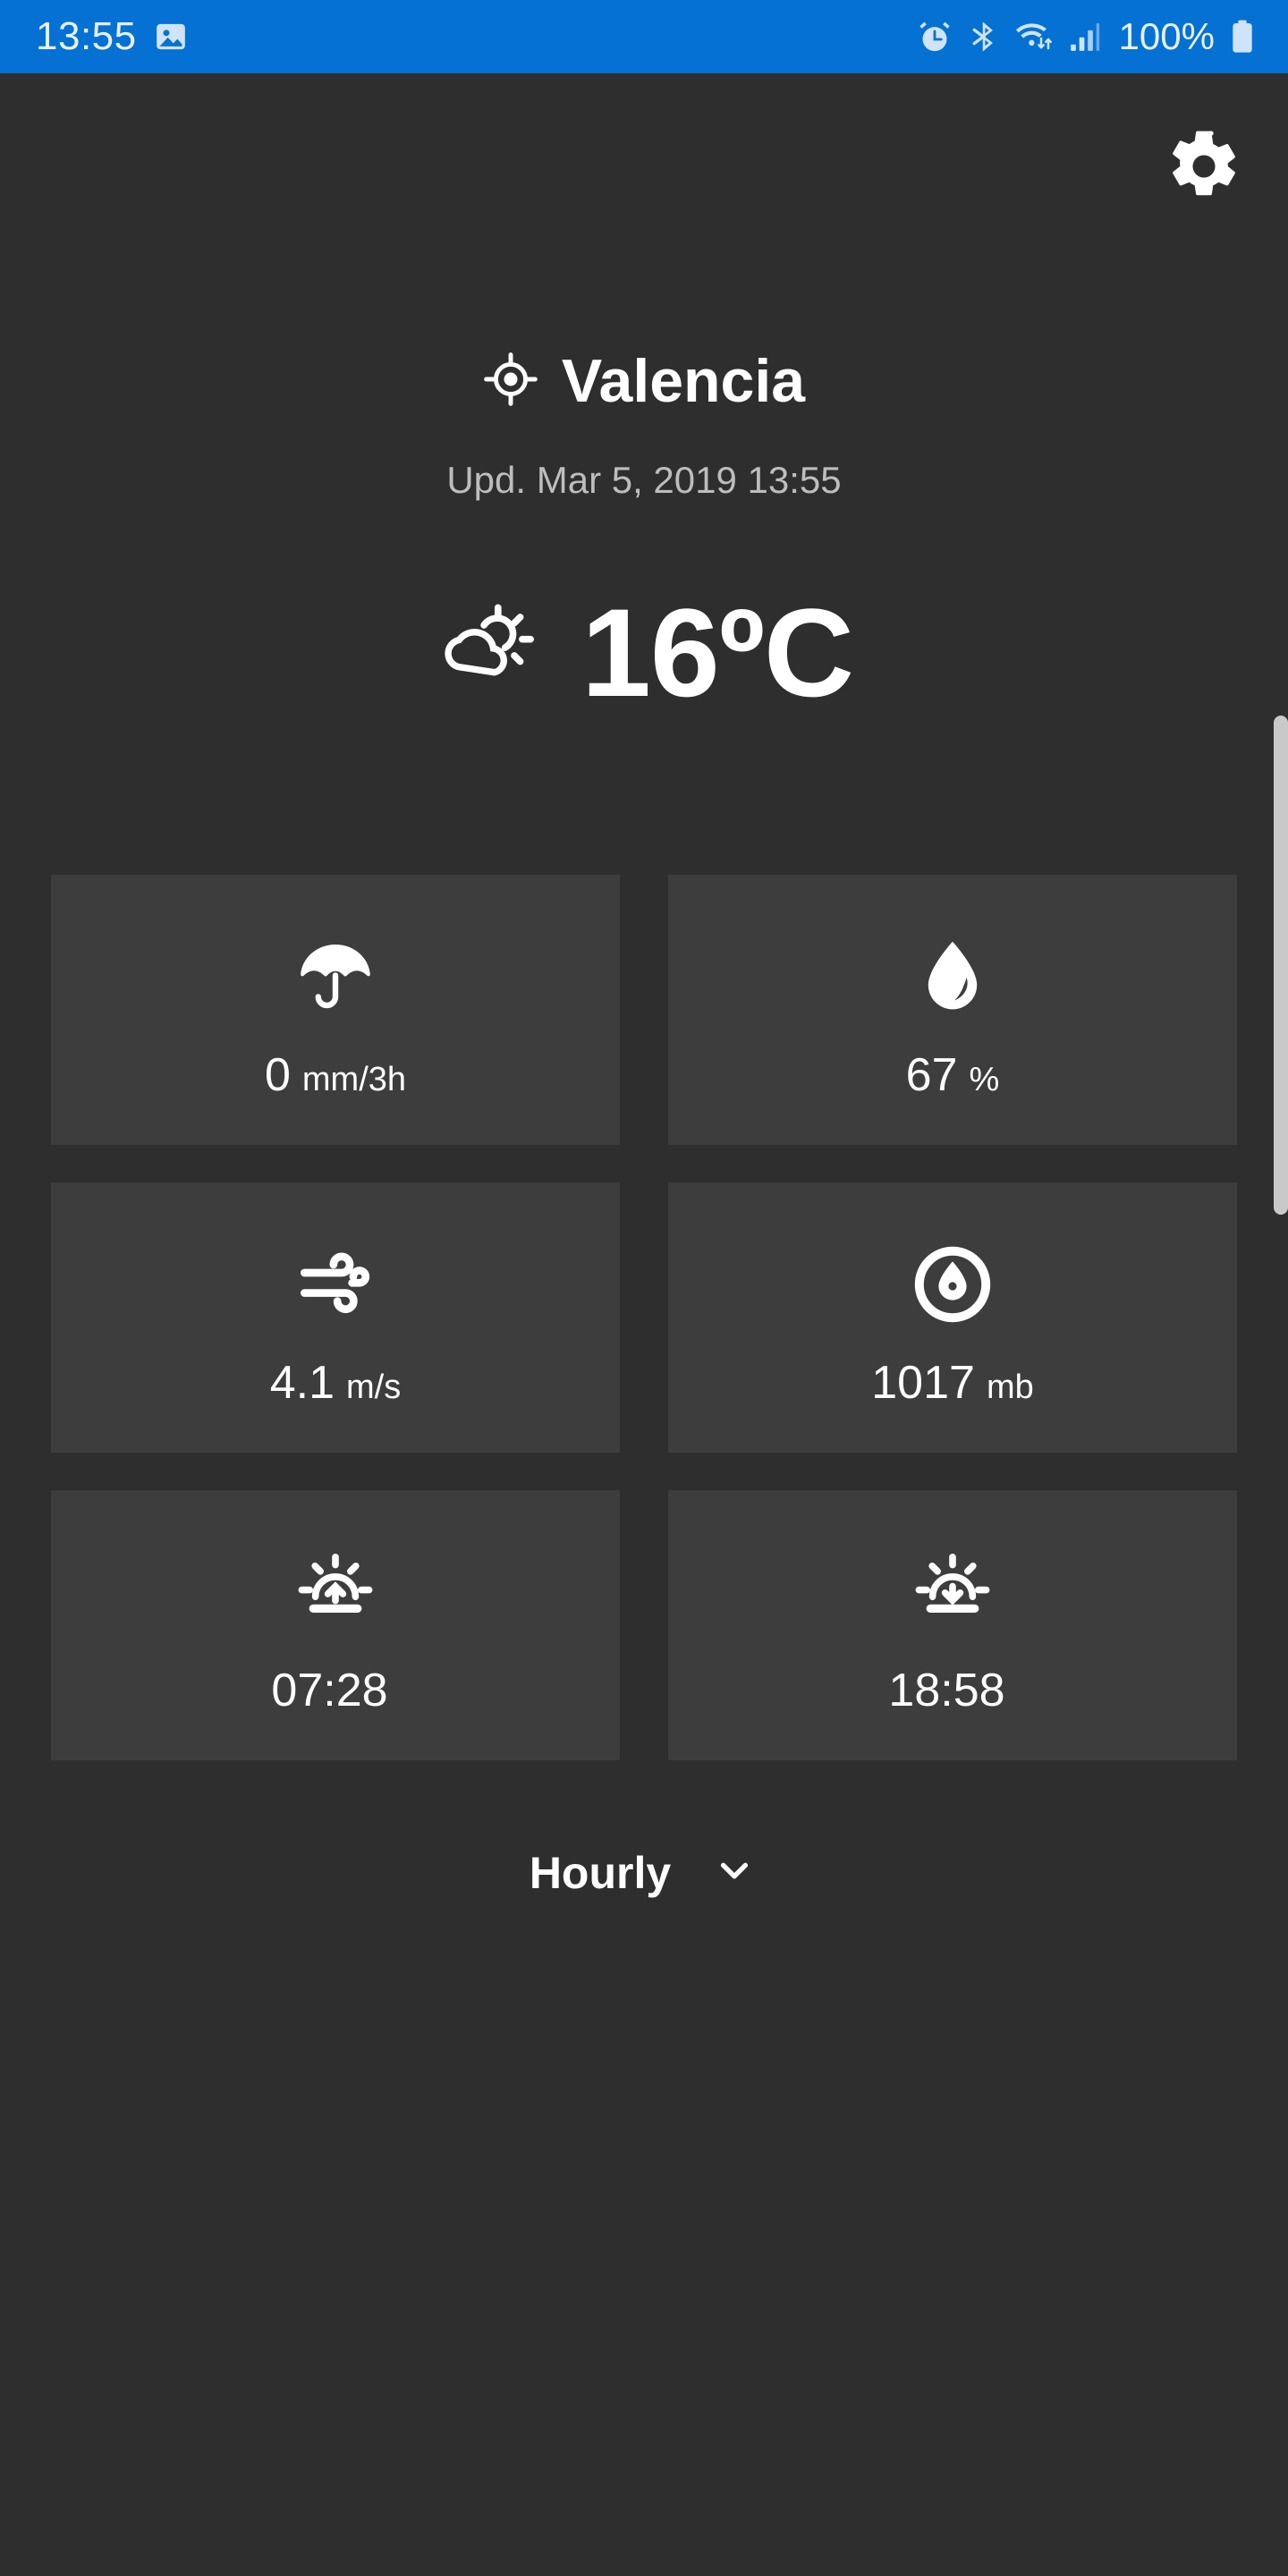 Image resolution: width=1288 pixels, height=2576 pixels. I want to click on wind-unit: m/s, so click(374, 1387).